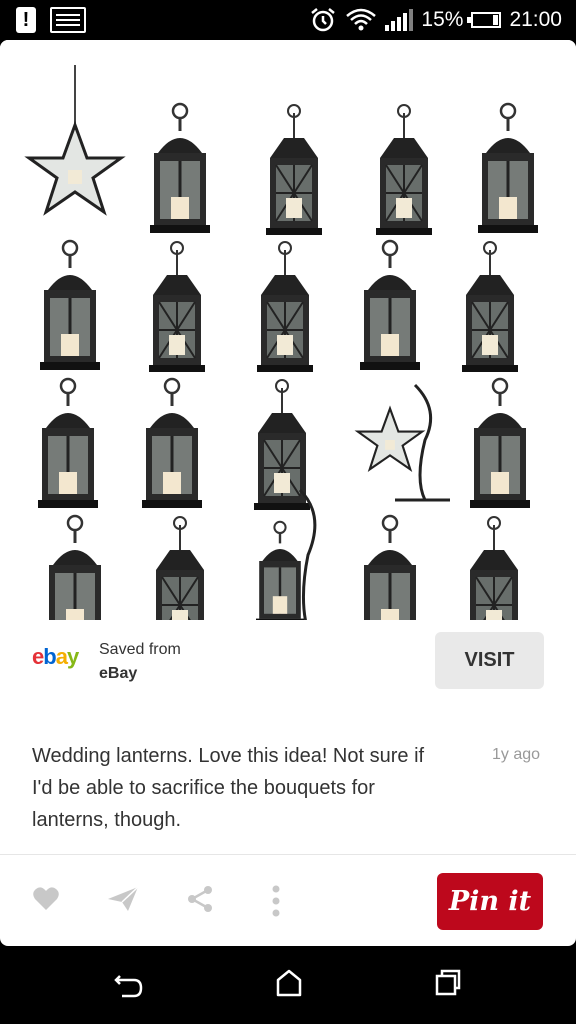 Image resolution: width=576 pixels, height=1024 pixels. What do you see at coordinates (484, 20) in the screenshot?
I see `battery-icon` at bounding box center [484, 20].